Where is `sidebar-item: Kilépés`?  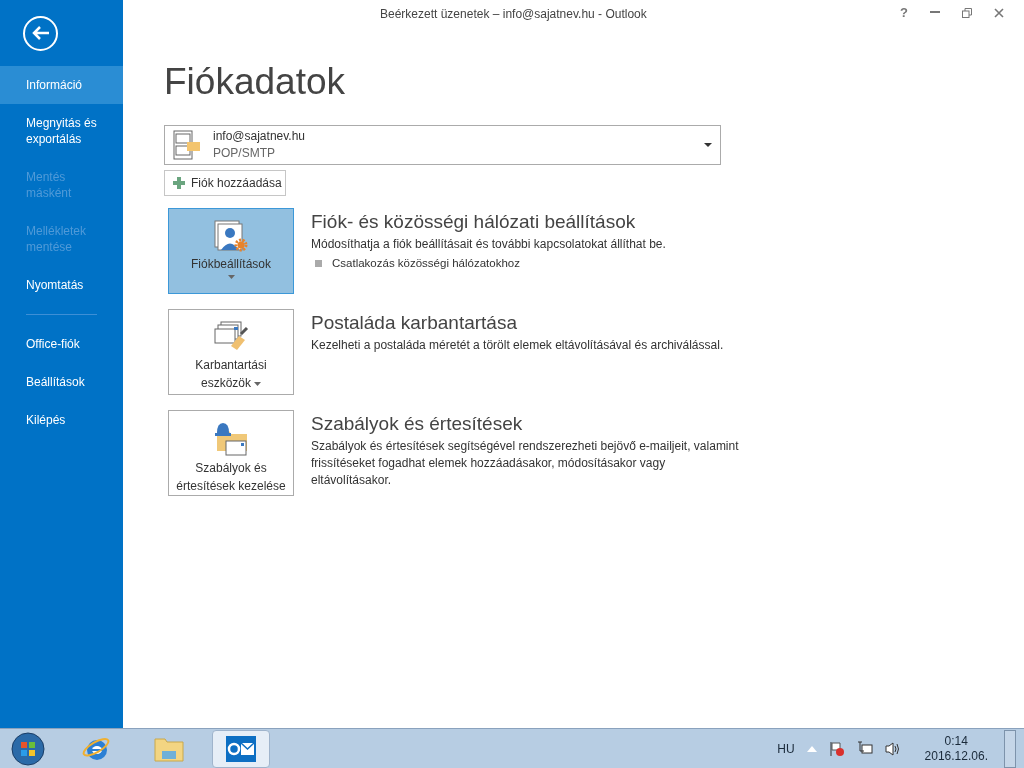 sidebar-item: Kilépés is located at coordinates (61, 420).